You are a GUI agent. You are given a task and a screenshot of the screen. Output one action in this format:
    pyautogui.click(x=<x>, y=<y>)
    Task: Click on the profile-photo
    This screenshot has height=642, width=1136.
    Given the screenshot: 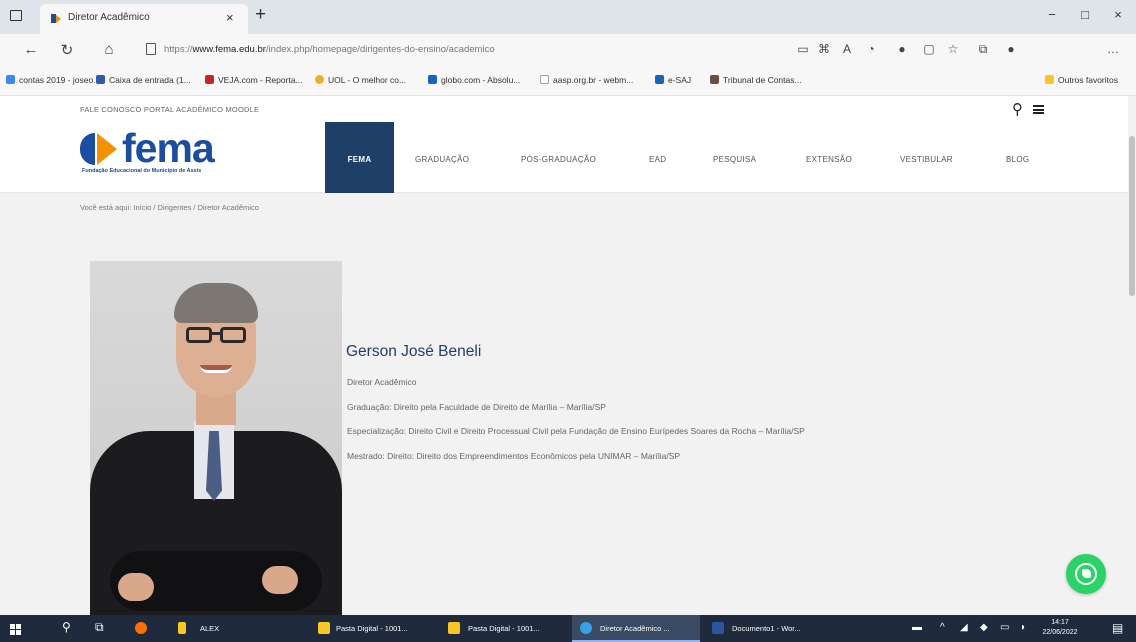 What is the action you would take?
    pyautogui.click(x=216, y=438)
    